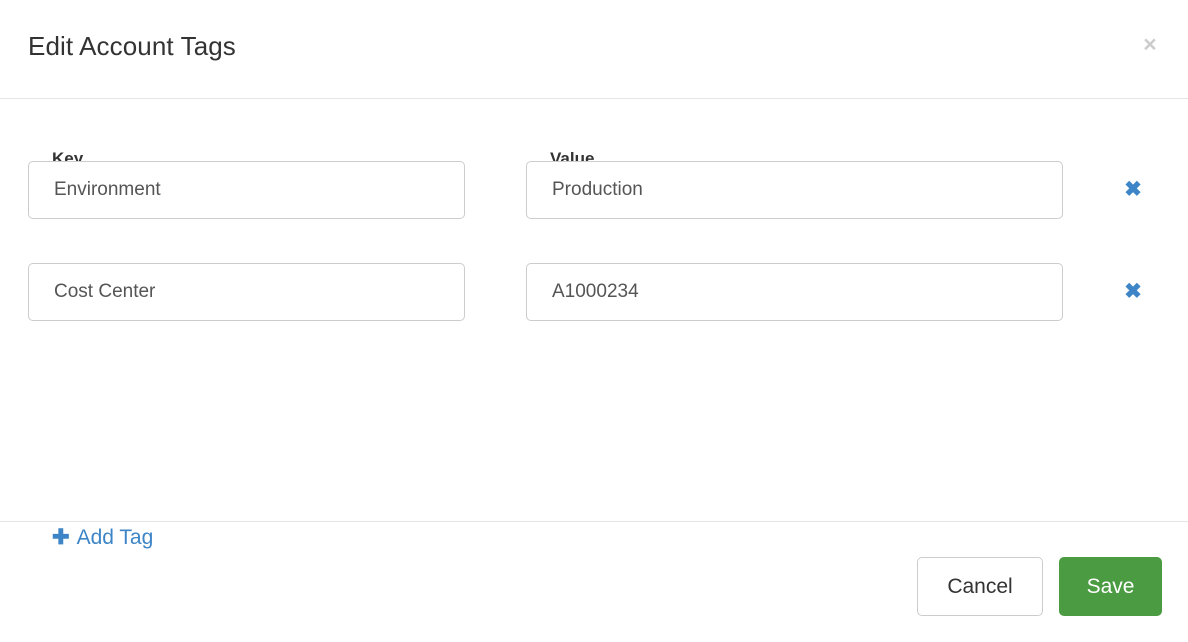  What do you see at coordinates (1150, 44) in the screenshot?
I see `close-icon: ×` at bounding box center [1150, 44].